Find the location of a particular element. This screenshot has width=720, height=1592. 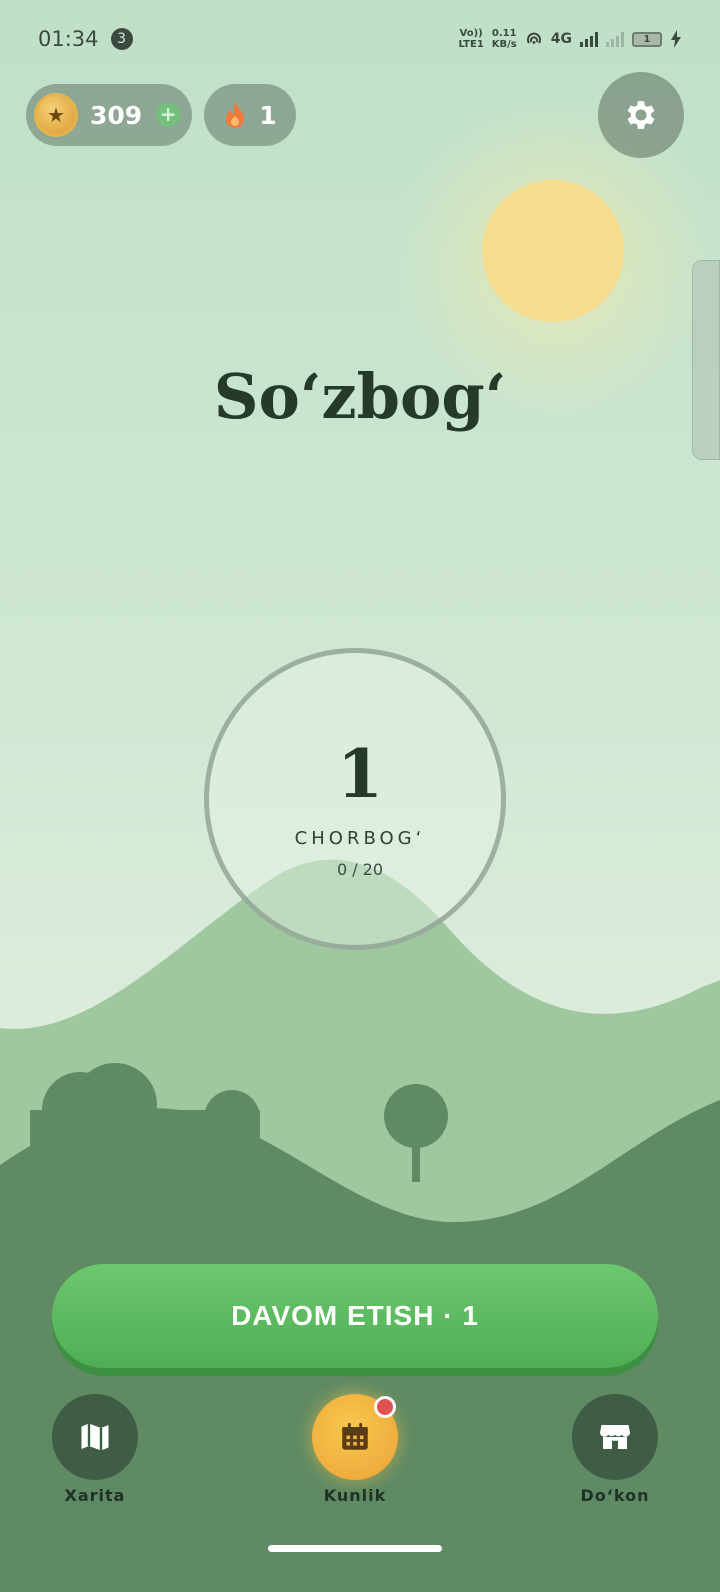

store-icon is located at coordinates (615, 1437).